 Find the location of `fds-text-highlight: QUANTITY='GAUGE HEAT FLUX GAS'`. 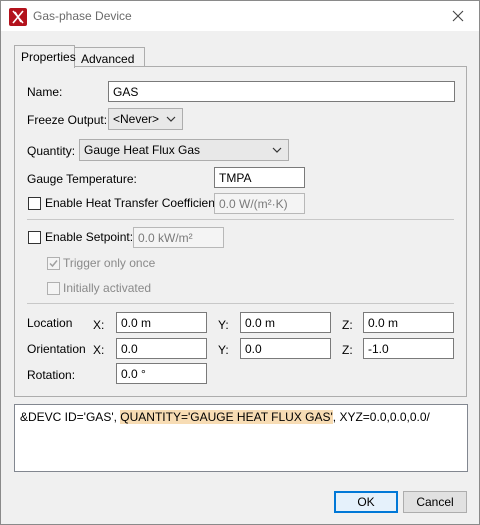

fds-text-highlight: QUANTITY='GAUGE HEAT FLUX GAS' is located at coordinates (226, 417).